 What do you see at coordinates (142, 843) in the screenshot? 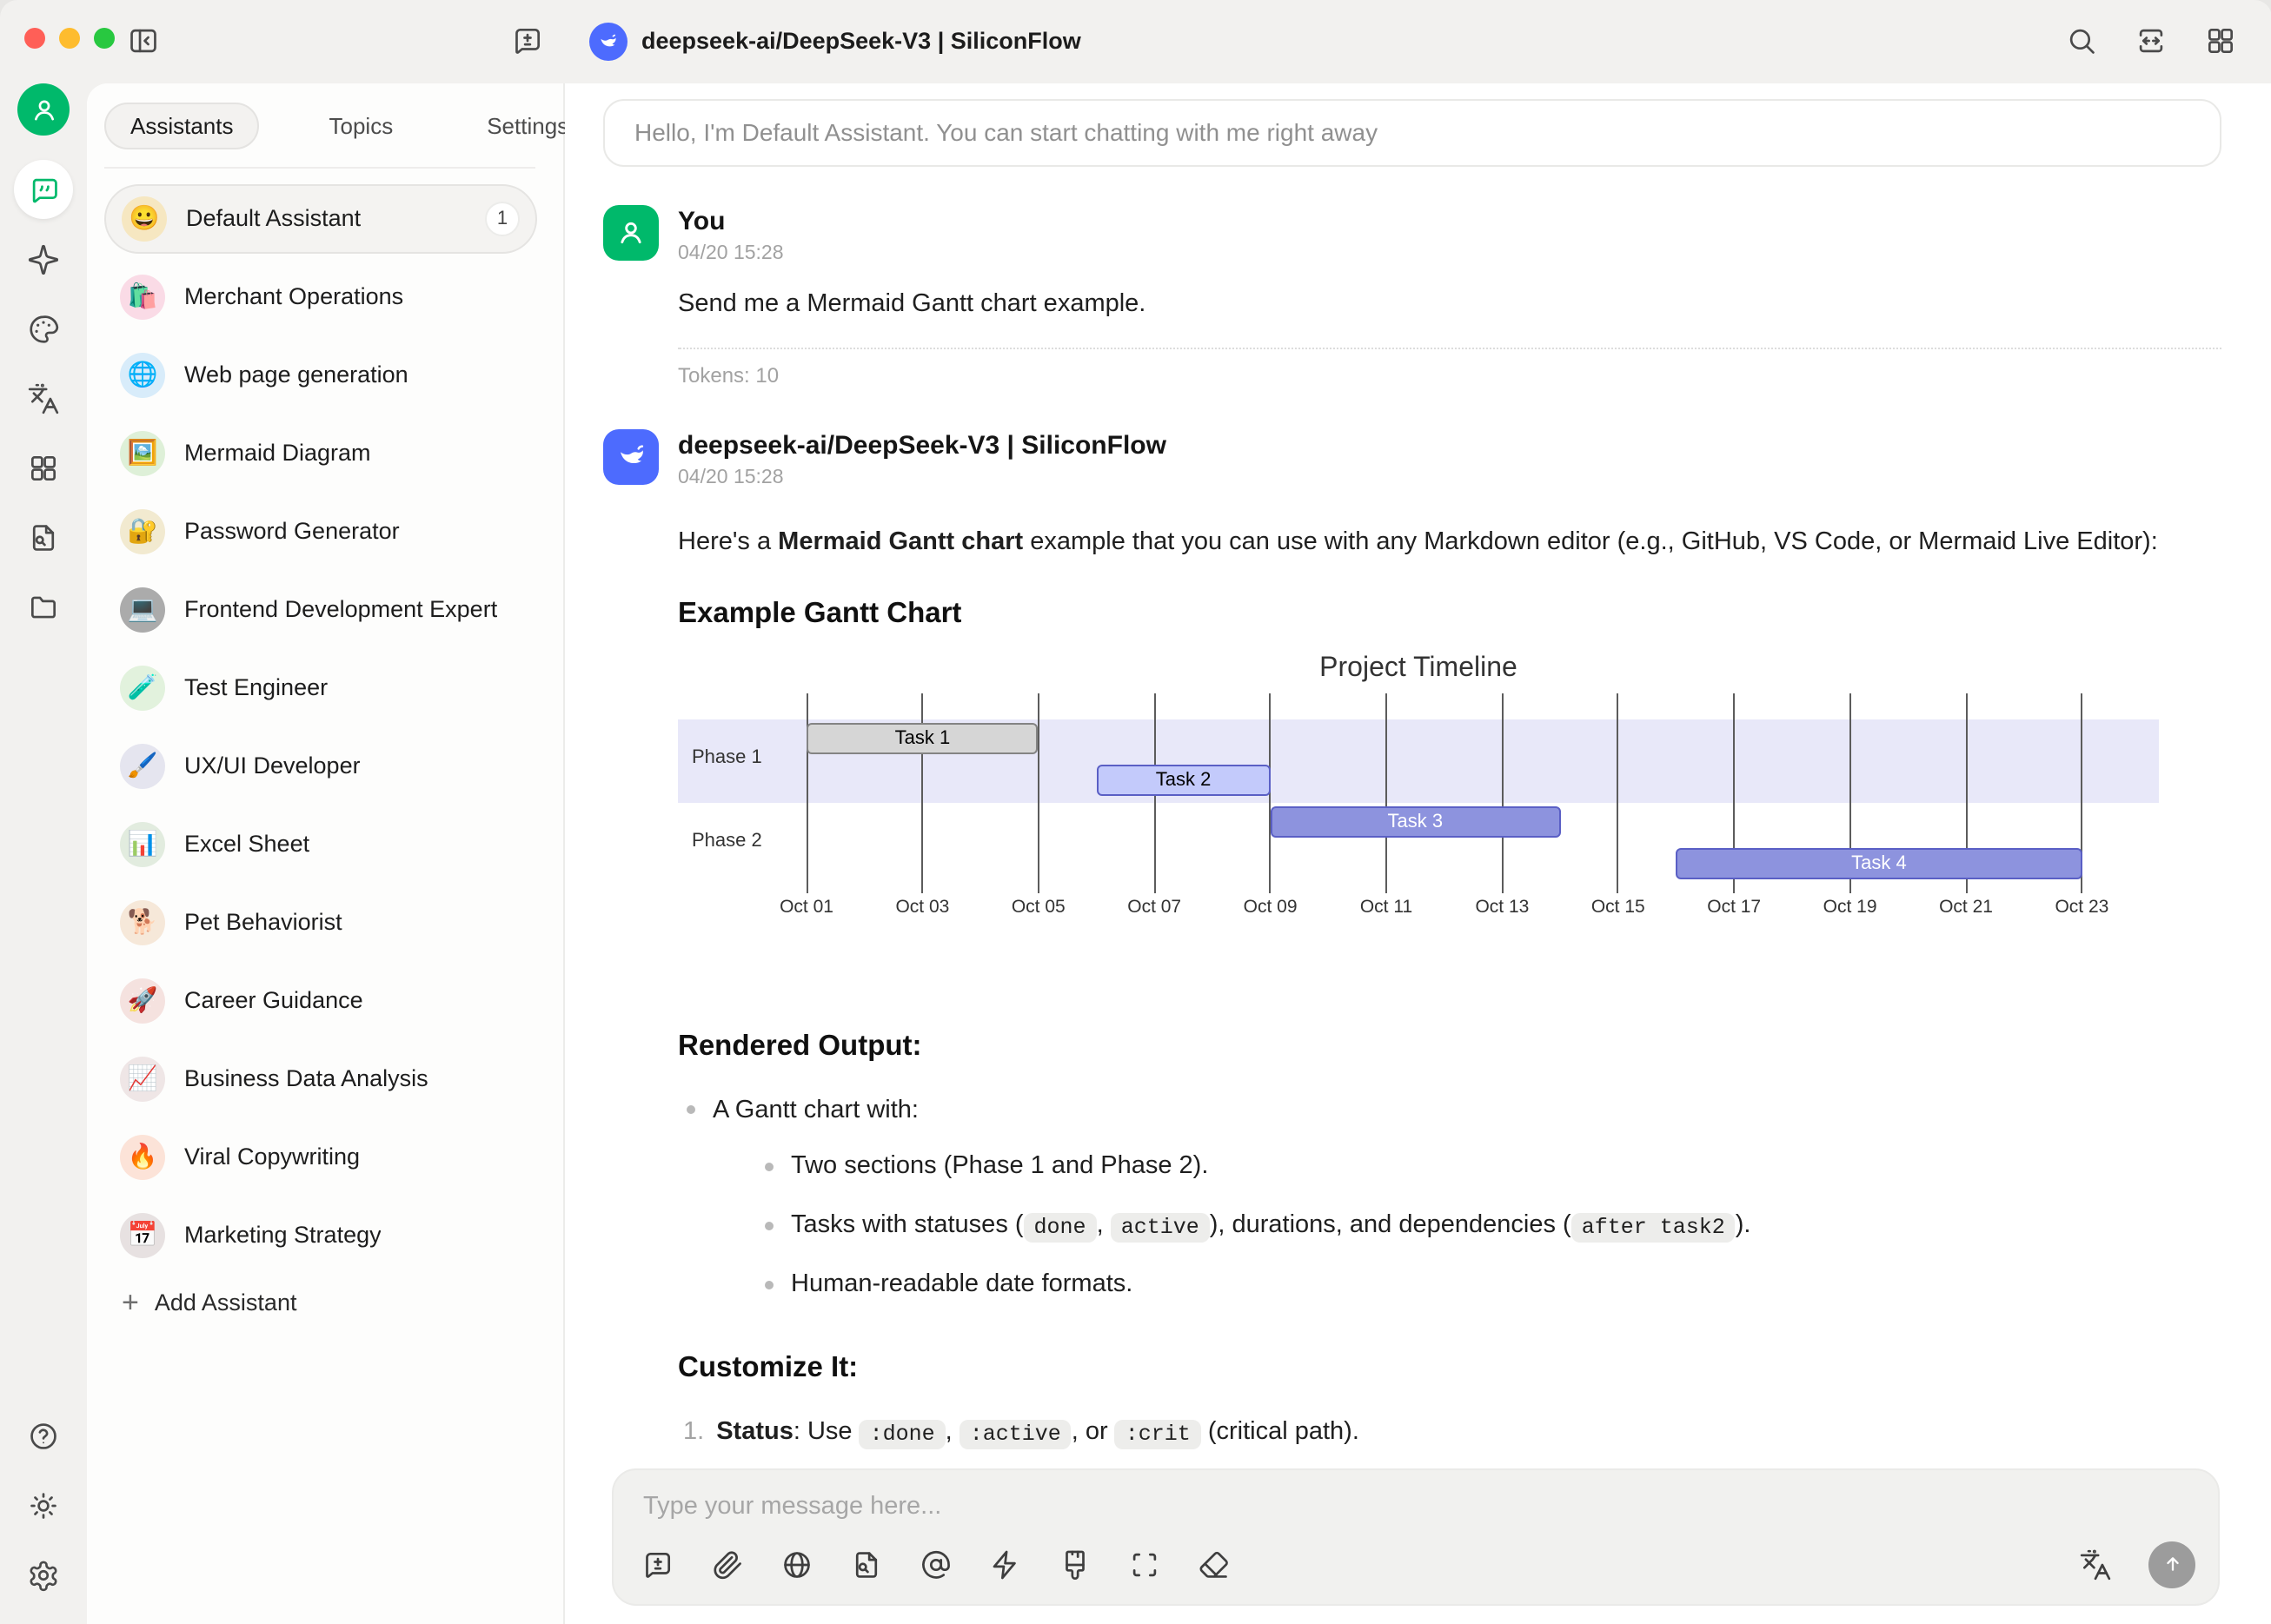
I see `assistant-emoji-icon: 📊` at bounding box center [142, 843].